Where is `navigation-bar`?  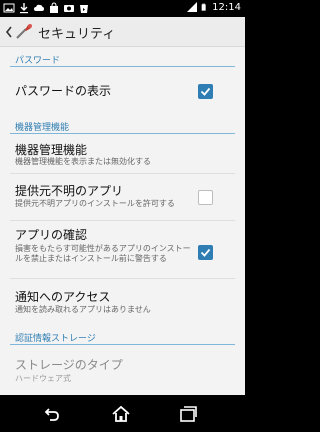 navigation-bar is located at coordinates (122, 413).